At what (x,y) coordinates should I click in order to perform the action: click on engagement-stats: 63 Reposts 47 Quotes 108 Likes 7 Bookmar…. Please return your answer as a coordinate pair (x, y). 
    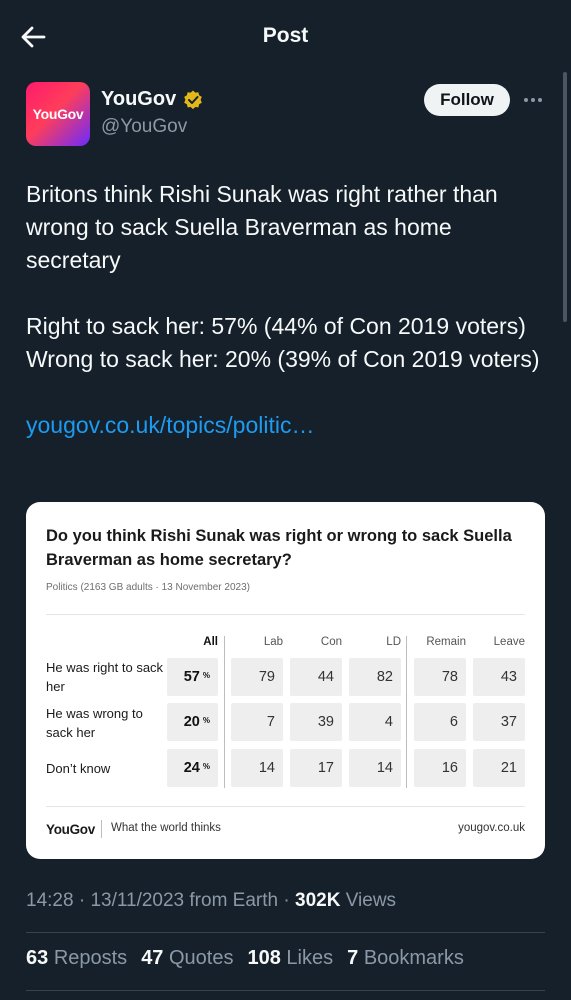
    Looking at the image, I should click on (245, 958).